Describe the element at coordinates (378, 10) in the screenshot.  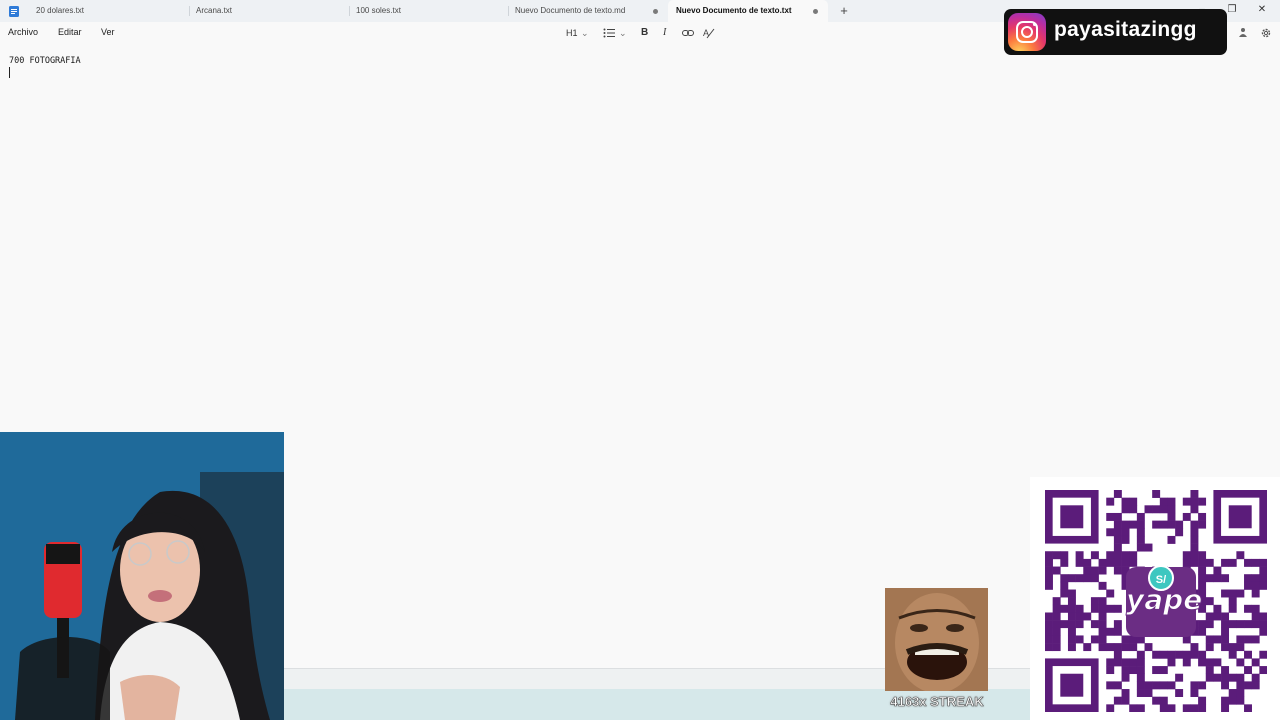
I see `tab-label: 100 soles.txt` at that location.